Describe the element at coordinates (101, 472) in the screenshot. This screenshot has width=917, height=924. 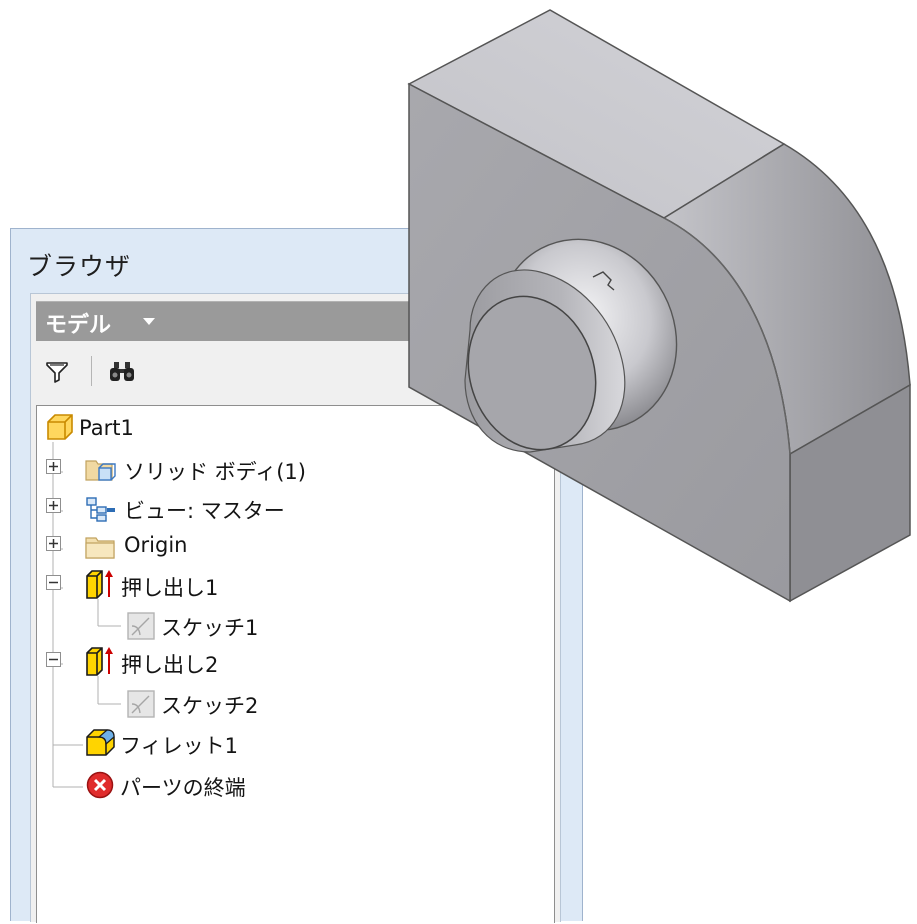
I see `solid-bodies-folder-icon` at that location.